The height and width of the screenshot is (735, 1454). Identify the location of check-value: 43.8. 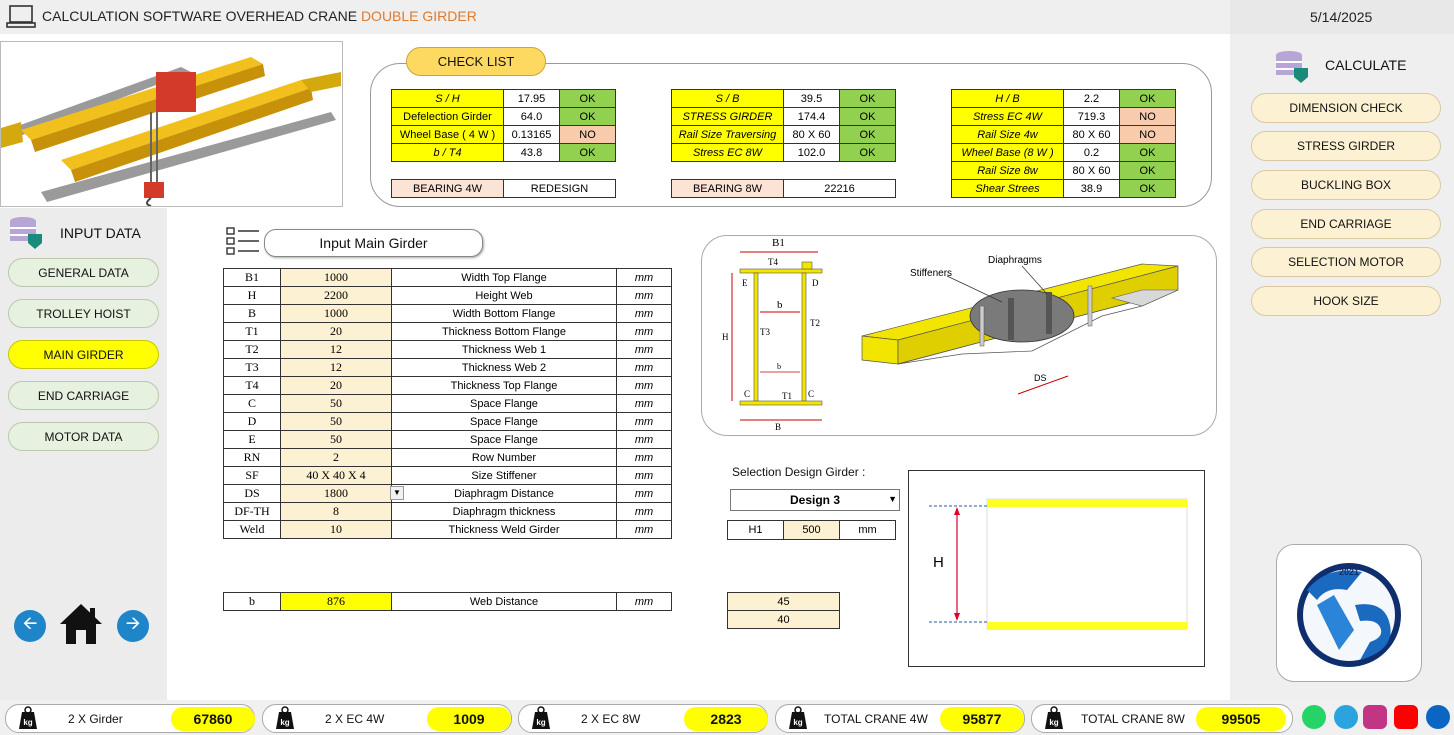
(531, 152).